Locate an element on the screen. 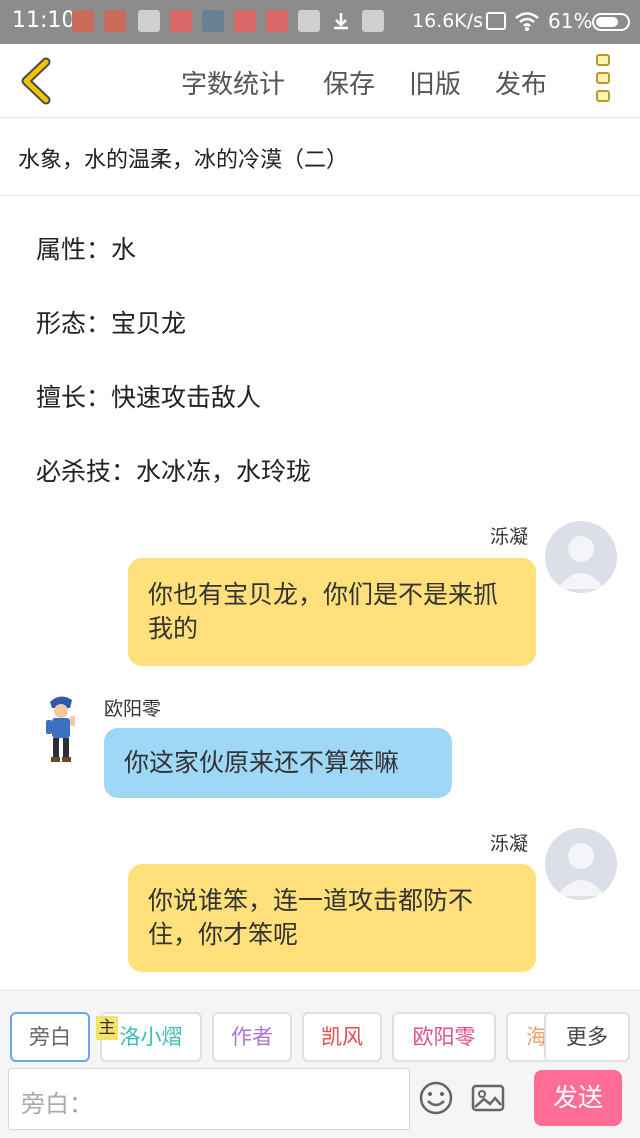 The image size is (640, 1138). role-chip: 凯风 is located at coordinates (342, 1037).